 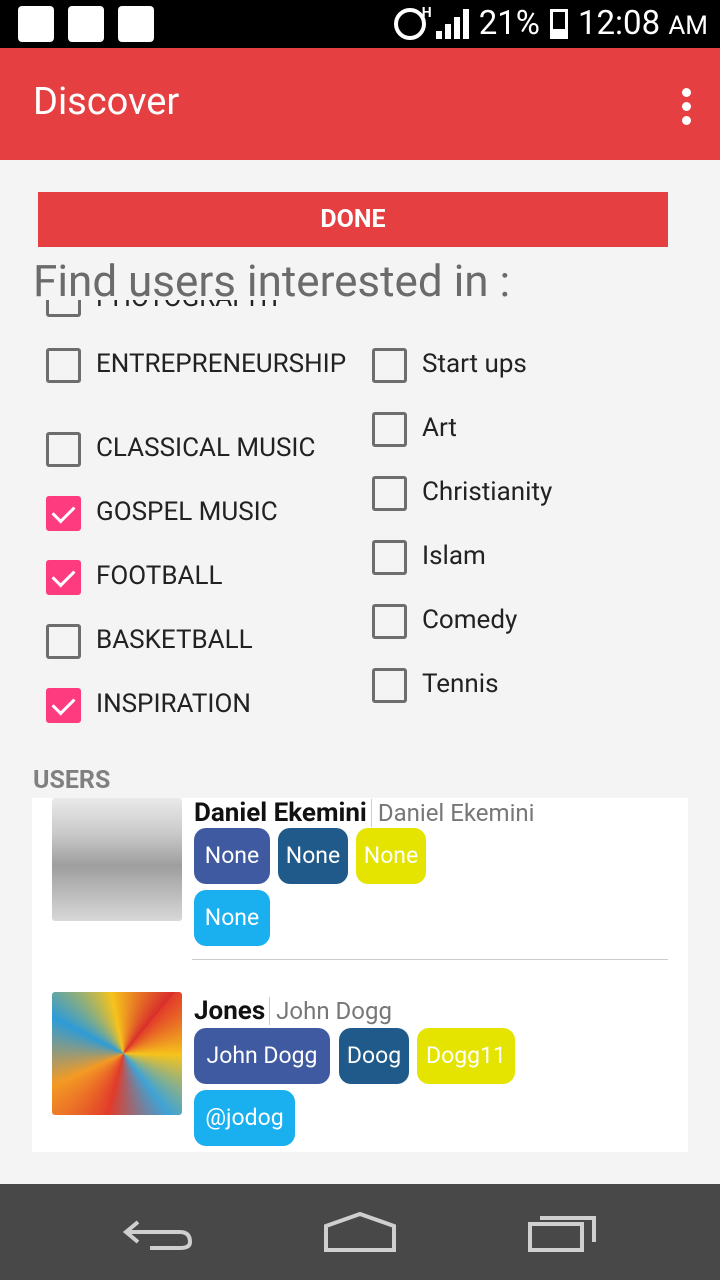 I want to click on battery-icon, so click(x=558, y=23).